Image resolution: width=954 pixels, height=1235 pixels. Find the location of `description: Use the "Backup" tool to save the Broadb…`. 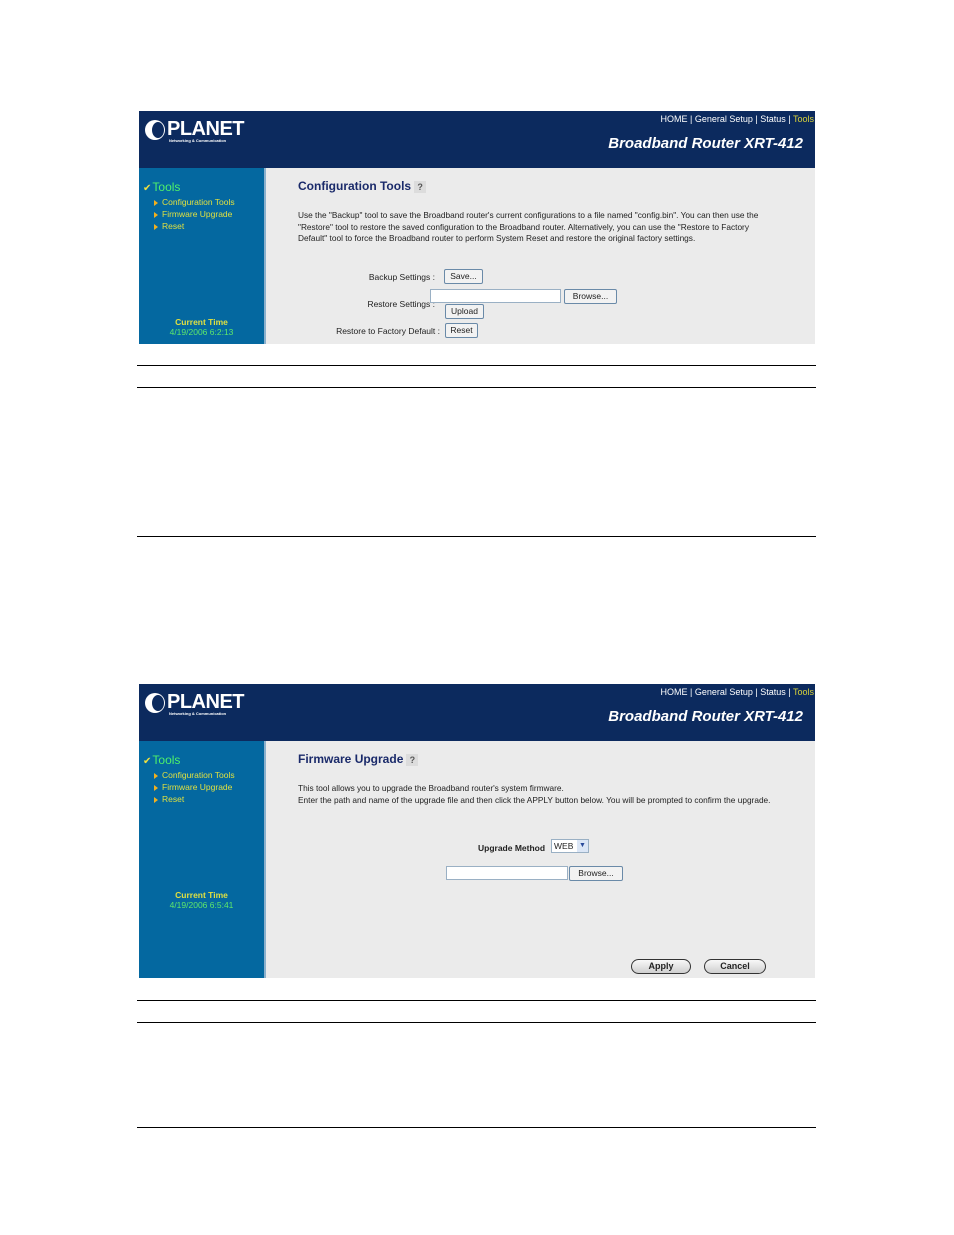

description: Use the "Backup" tool to save the Broadb… is located at coordinates (535, 227).